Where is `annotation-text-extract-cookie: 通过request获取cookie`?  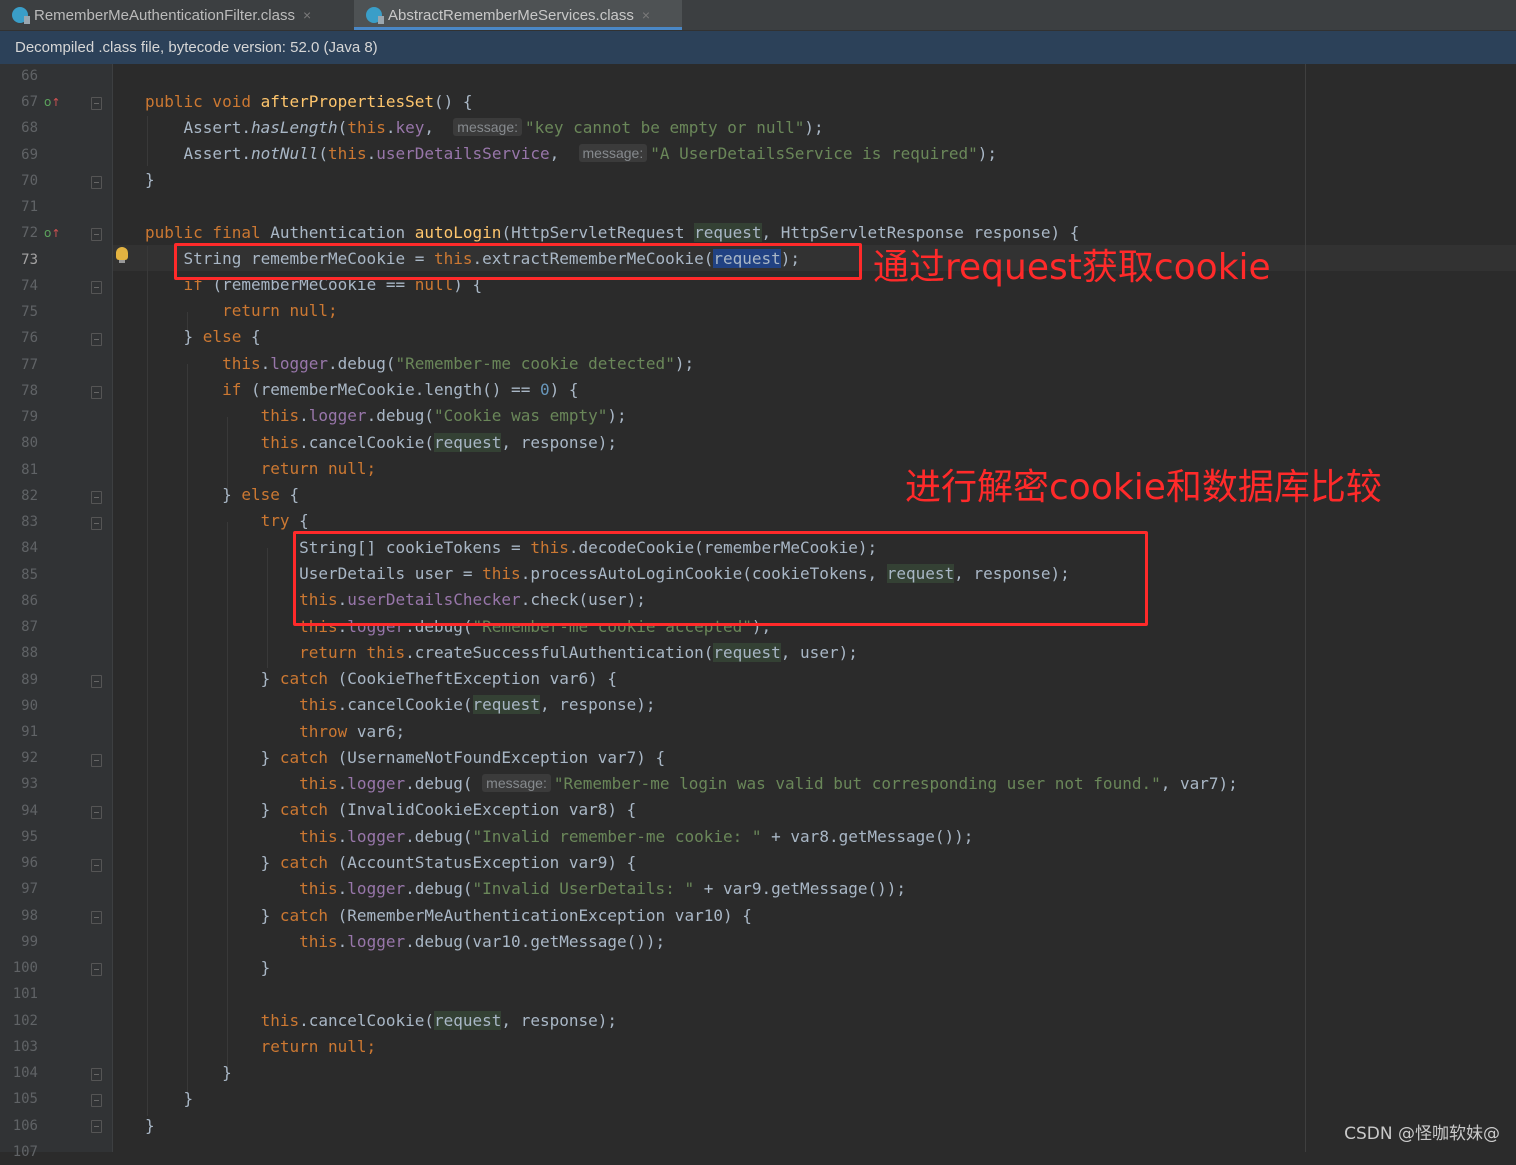
annotation-text-extract-cookie: 通过request获取cookie is located at coordinates (1072, 267).